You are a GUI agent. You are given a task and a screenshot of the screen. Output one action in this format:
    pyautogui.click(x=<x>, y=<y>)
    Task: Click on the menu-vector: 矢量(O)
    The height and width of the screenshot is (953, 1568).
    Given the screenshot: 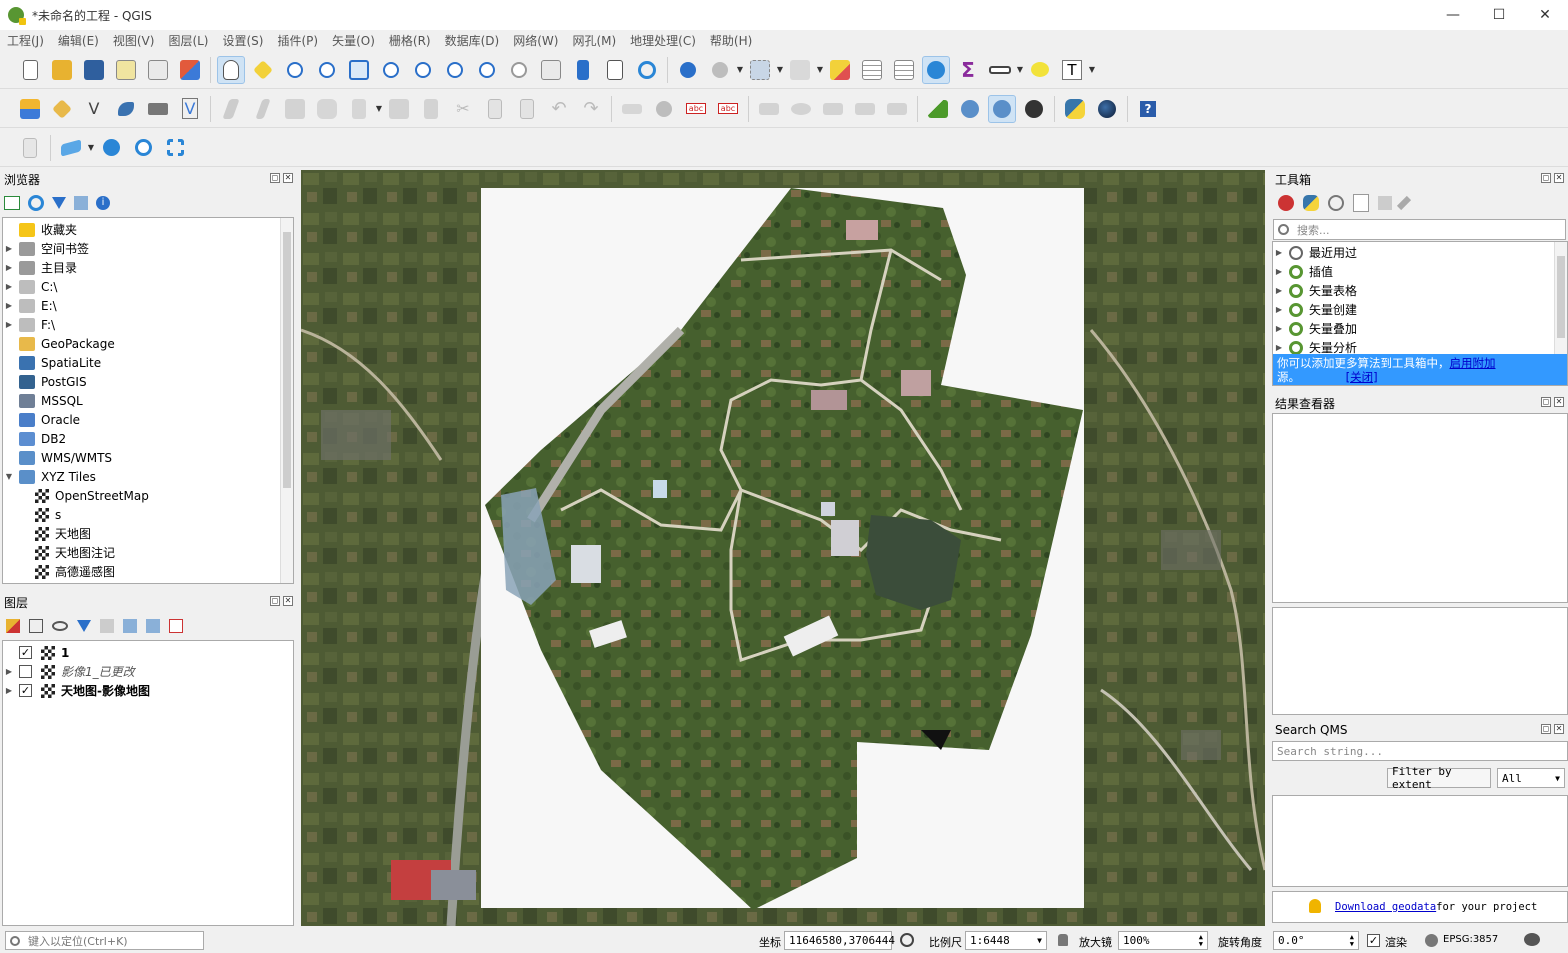 What is the action you would take?
    pyautogui.click(x=353, y=40)
    